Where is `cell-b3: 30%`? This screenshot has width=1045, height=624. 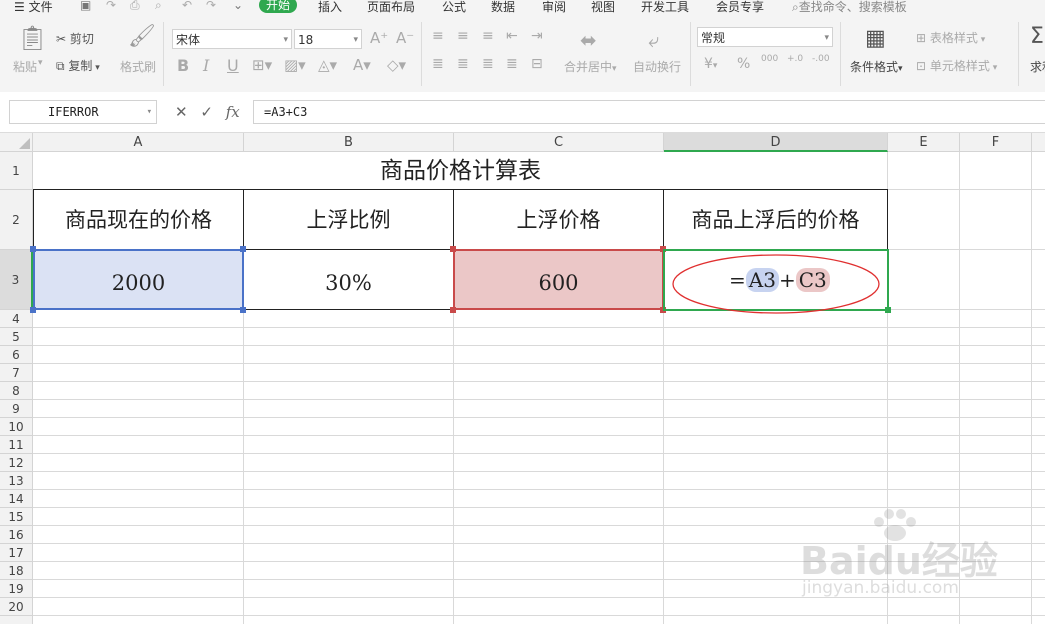
cell-b3: 30% is located at coordinates (348, 279).